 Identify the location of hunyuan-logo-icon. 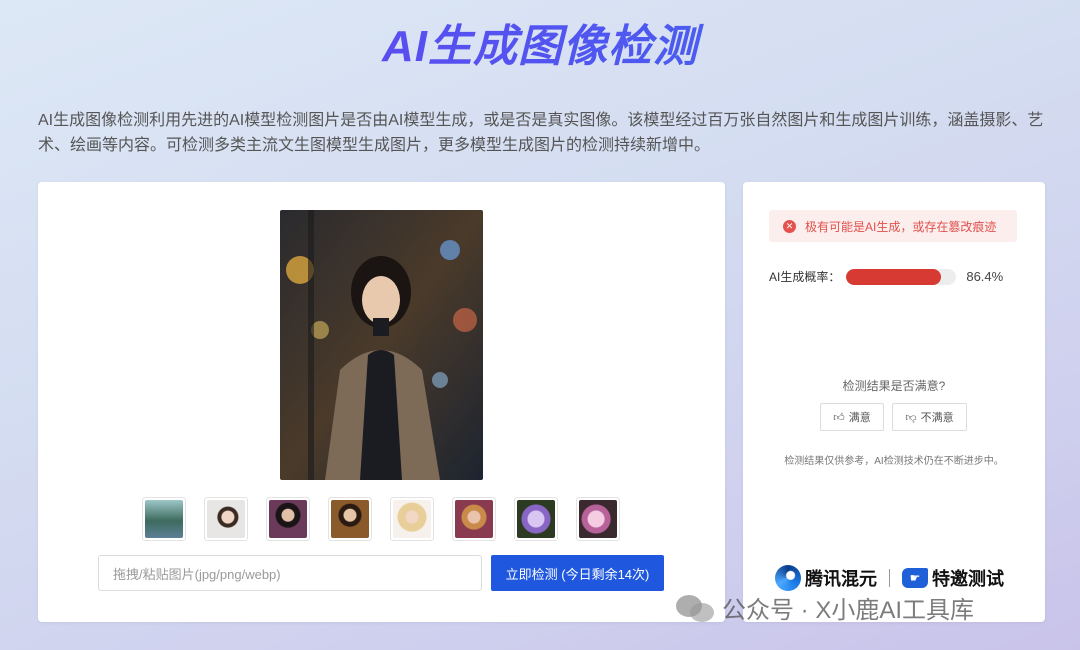
(788, 578).